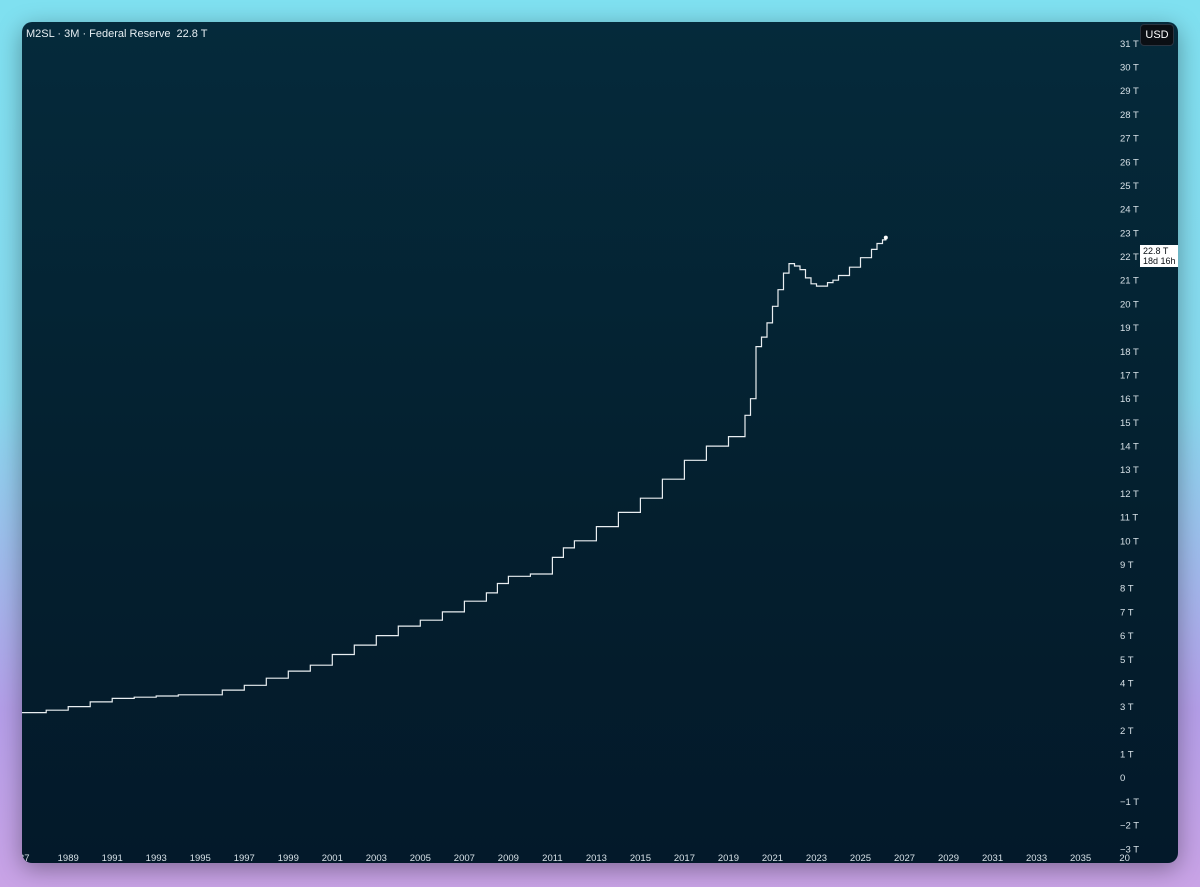 Image resolution: width=1200 pixels, height=887 pixels. I want to click on y-tick-label: 31 T, so click(1129, 44).